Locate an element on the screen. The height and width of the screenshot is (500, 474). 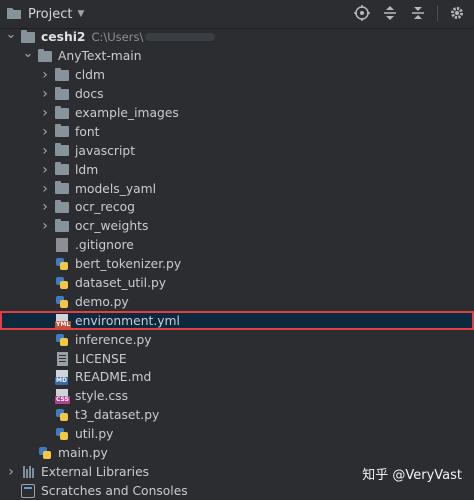
project-path: C:\Users\ is located at coordinates (117, 37).